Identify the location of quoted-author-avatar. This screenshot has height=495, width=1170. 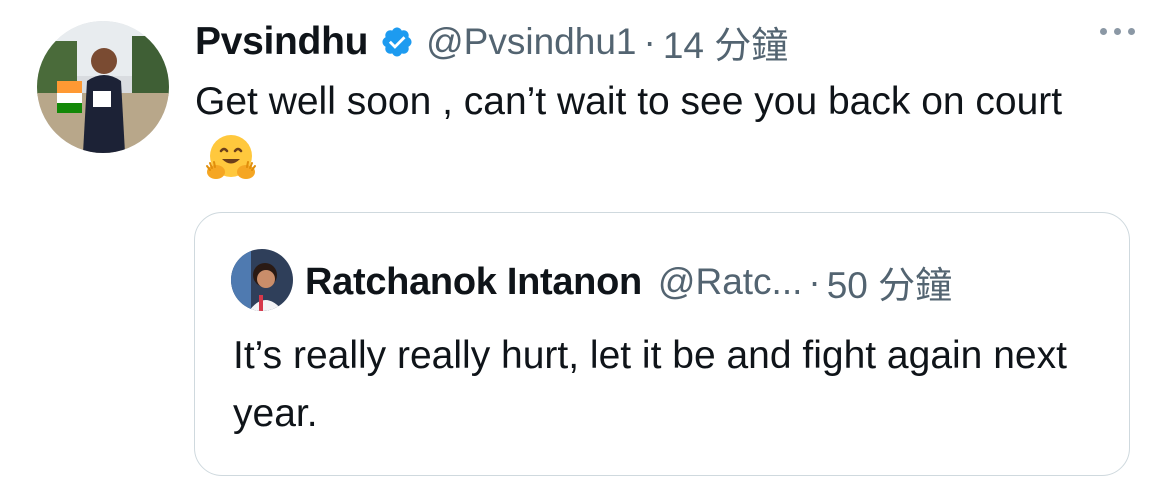
(262, 280).